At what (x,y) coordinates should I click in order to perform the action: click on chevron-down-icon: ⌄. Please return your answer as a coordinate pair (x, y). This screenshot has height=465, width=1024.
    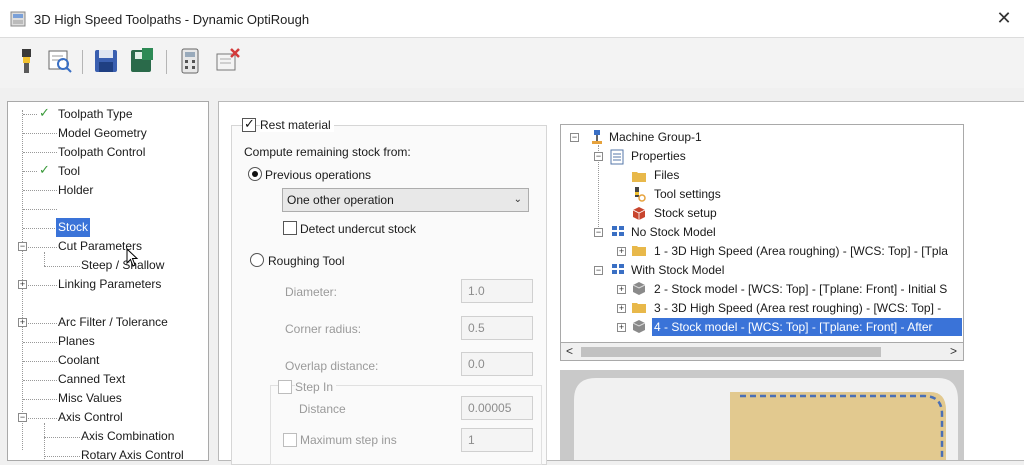
    Looking at the image, I should click on (517, 199).